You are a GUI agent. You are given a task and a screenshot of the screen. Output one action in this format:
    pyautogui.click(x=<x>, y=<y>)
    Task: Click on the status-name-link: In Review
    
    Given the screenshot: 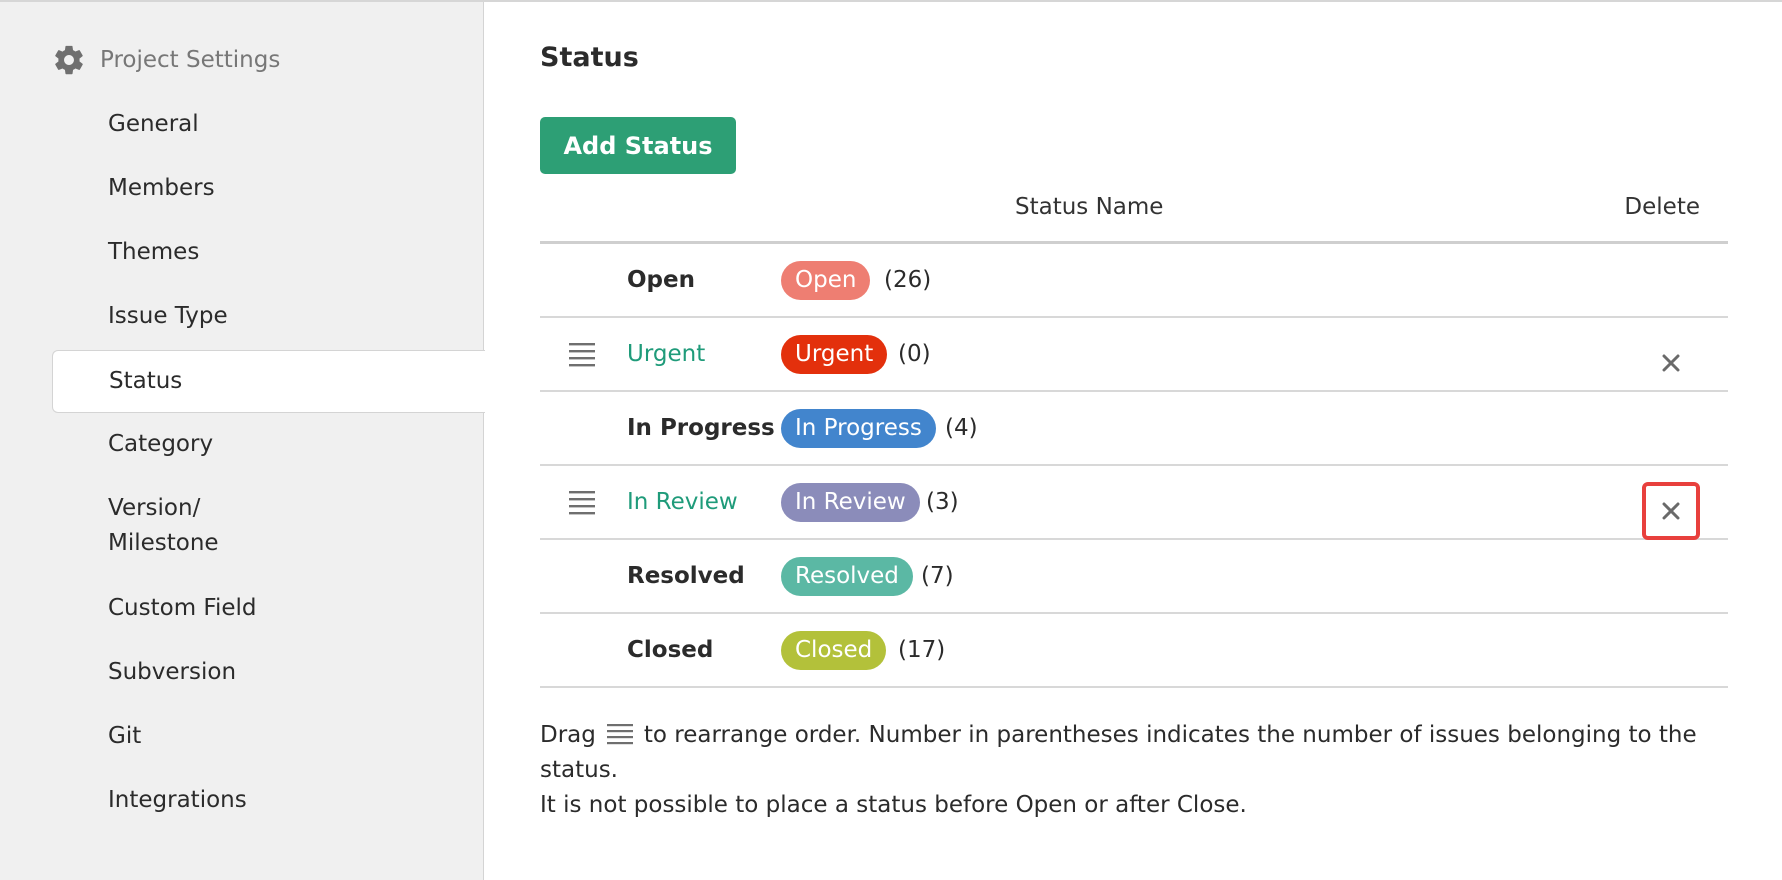 What is the action you would take?
    pyautogui.click(x=682, y=502)
    